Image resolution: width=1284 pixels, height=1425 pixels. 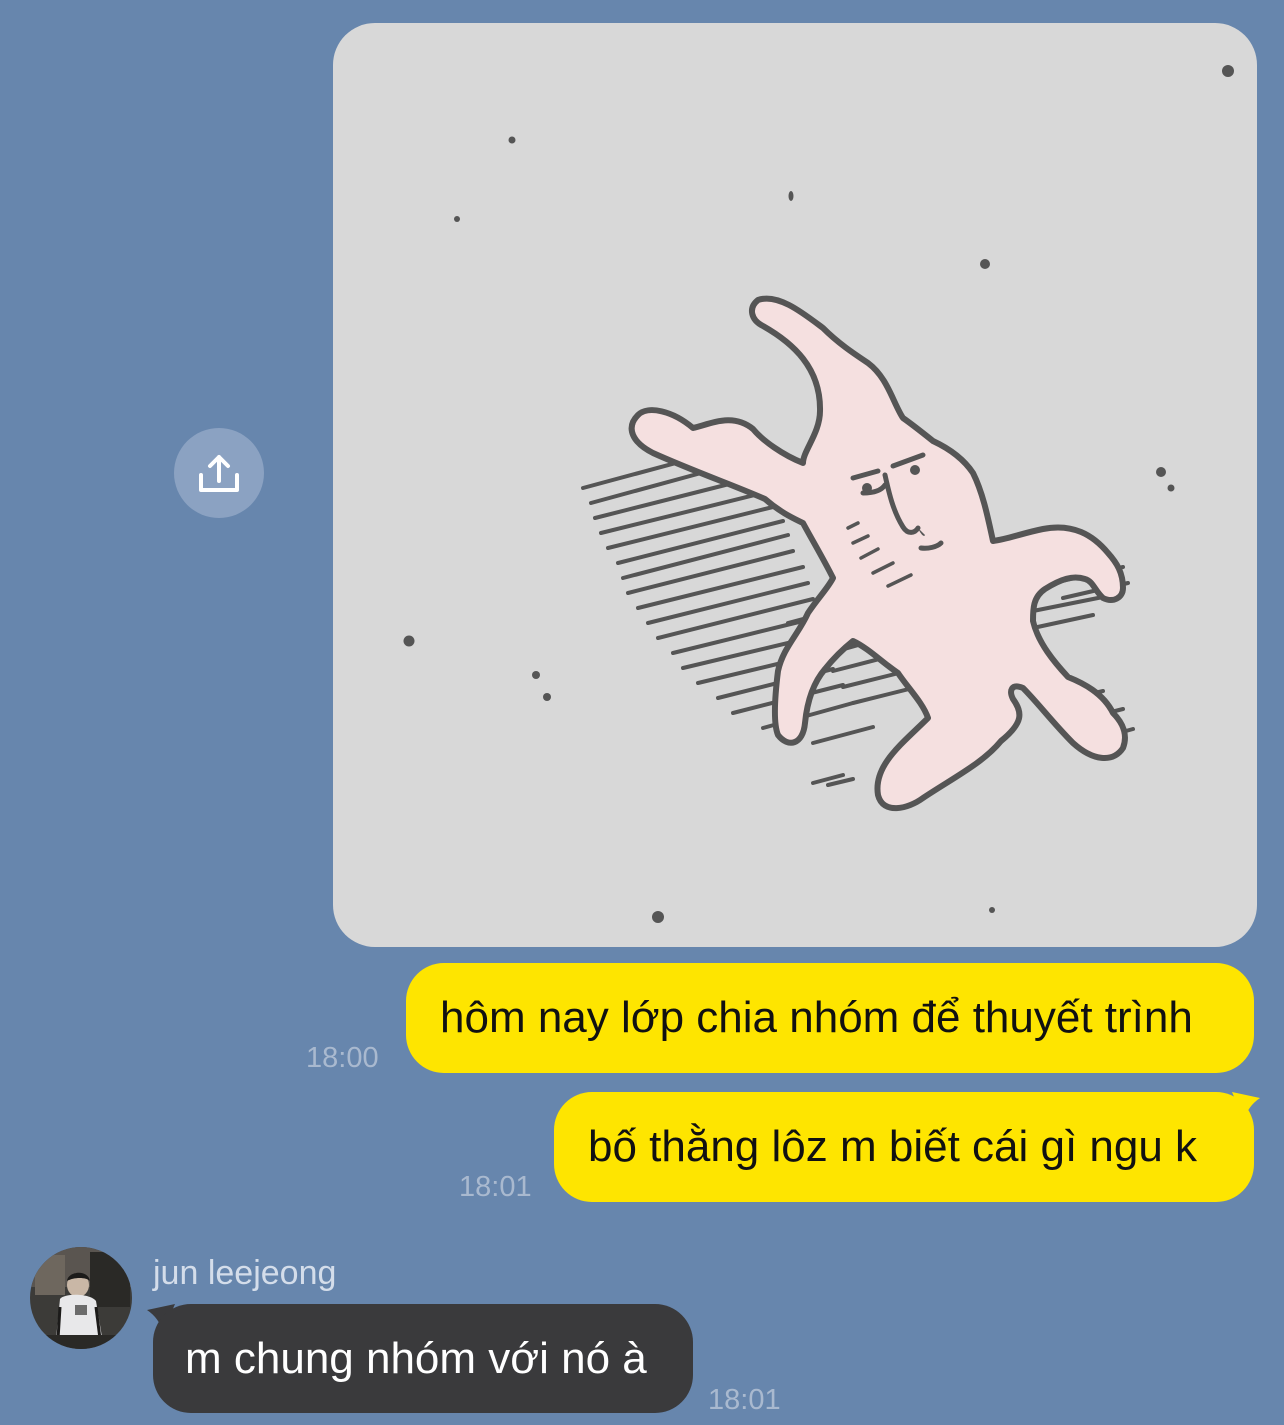 What do you see at coordinates (1246, 1106) in the screenshot?
I see `bubble-tail` at bounding box center [1246, 1106].